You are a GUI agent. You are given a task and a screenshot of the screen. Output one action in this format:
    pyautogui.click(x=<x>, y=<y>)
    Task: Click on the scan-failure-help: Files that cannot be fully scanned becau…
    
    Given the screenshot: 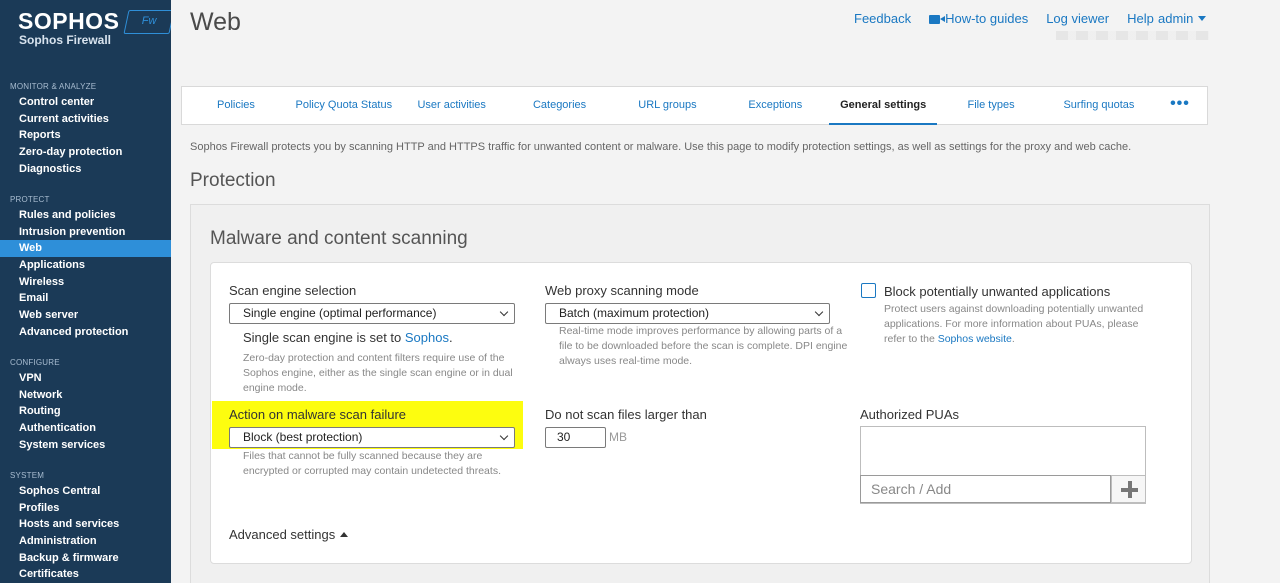 What is the action you would take?
    pyautogui.click(x=372, y=463)
    